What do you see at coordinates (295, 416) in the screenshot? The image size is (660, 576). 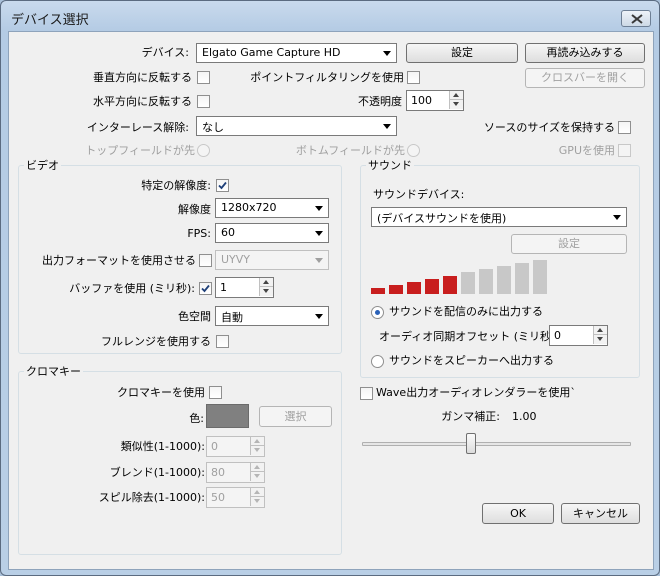 I see `chroma-select-button: 選択` at bounding box center [295, 416].